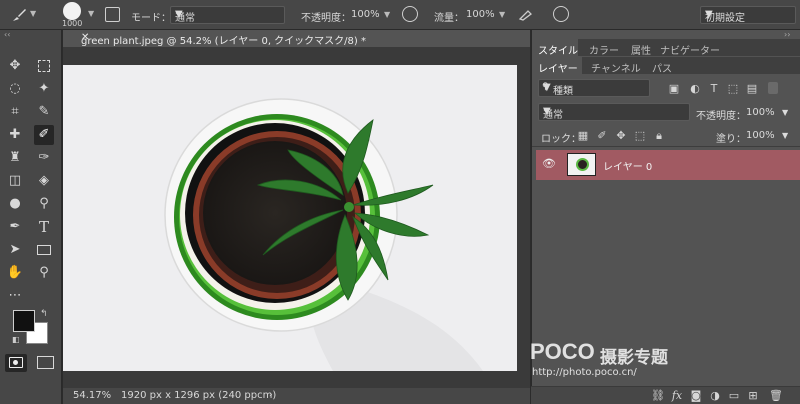 The image size is (800, 404). I want to click on rectangle-tool-icon, so click(44, 250).